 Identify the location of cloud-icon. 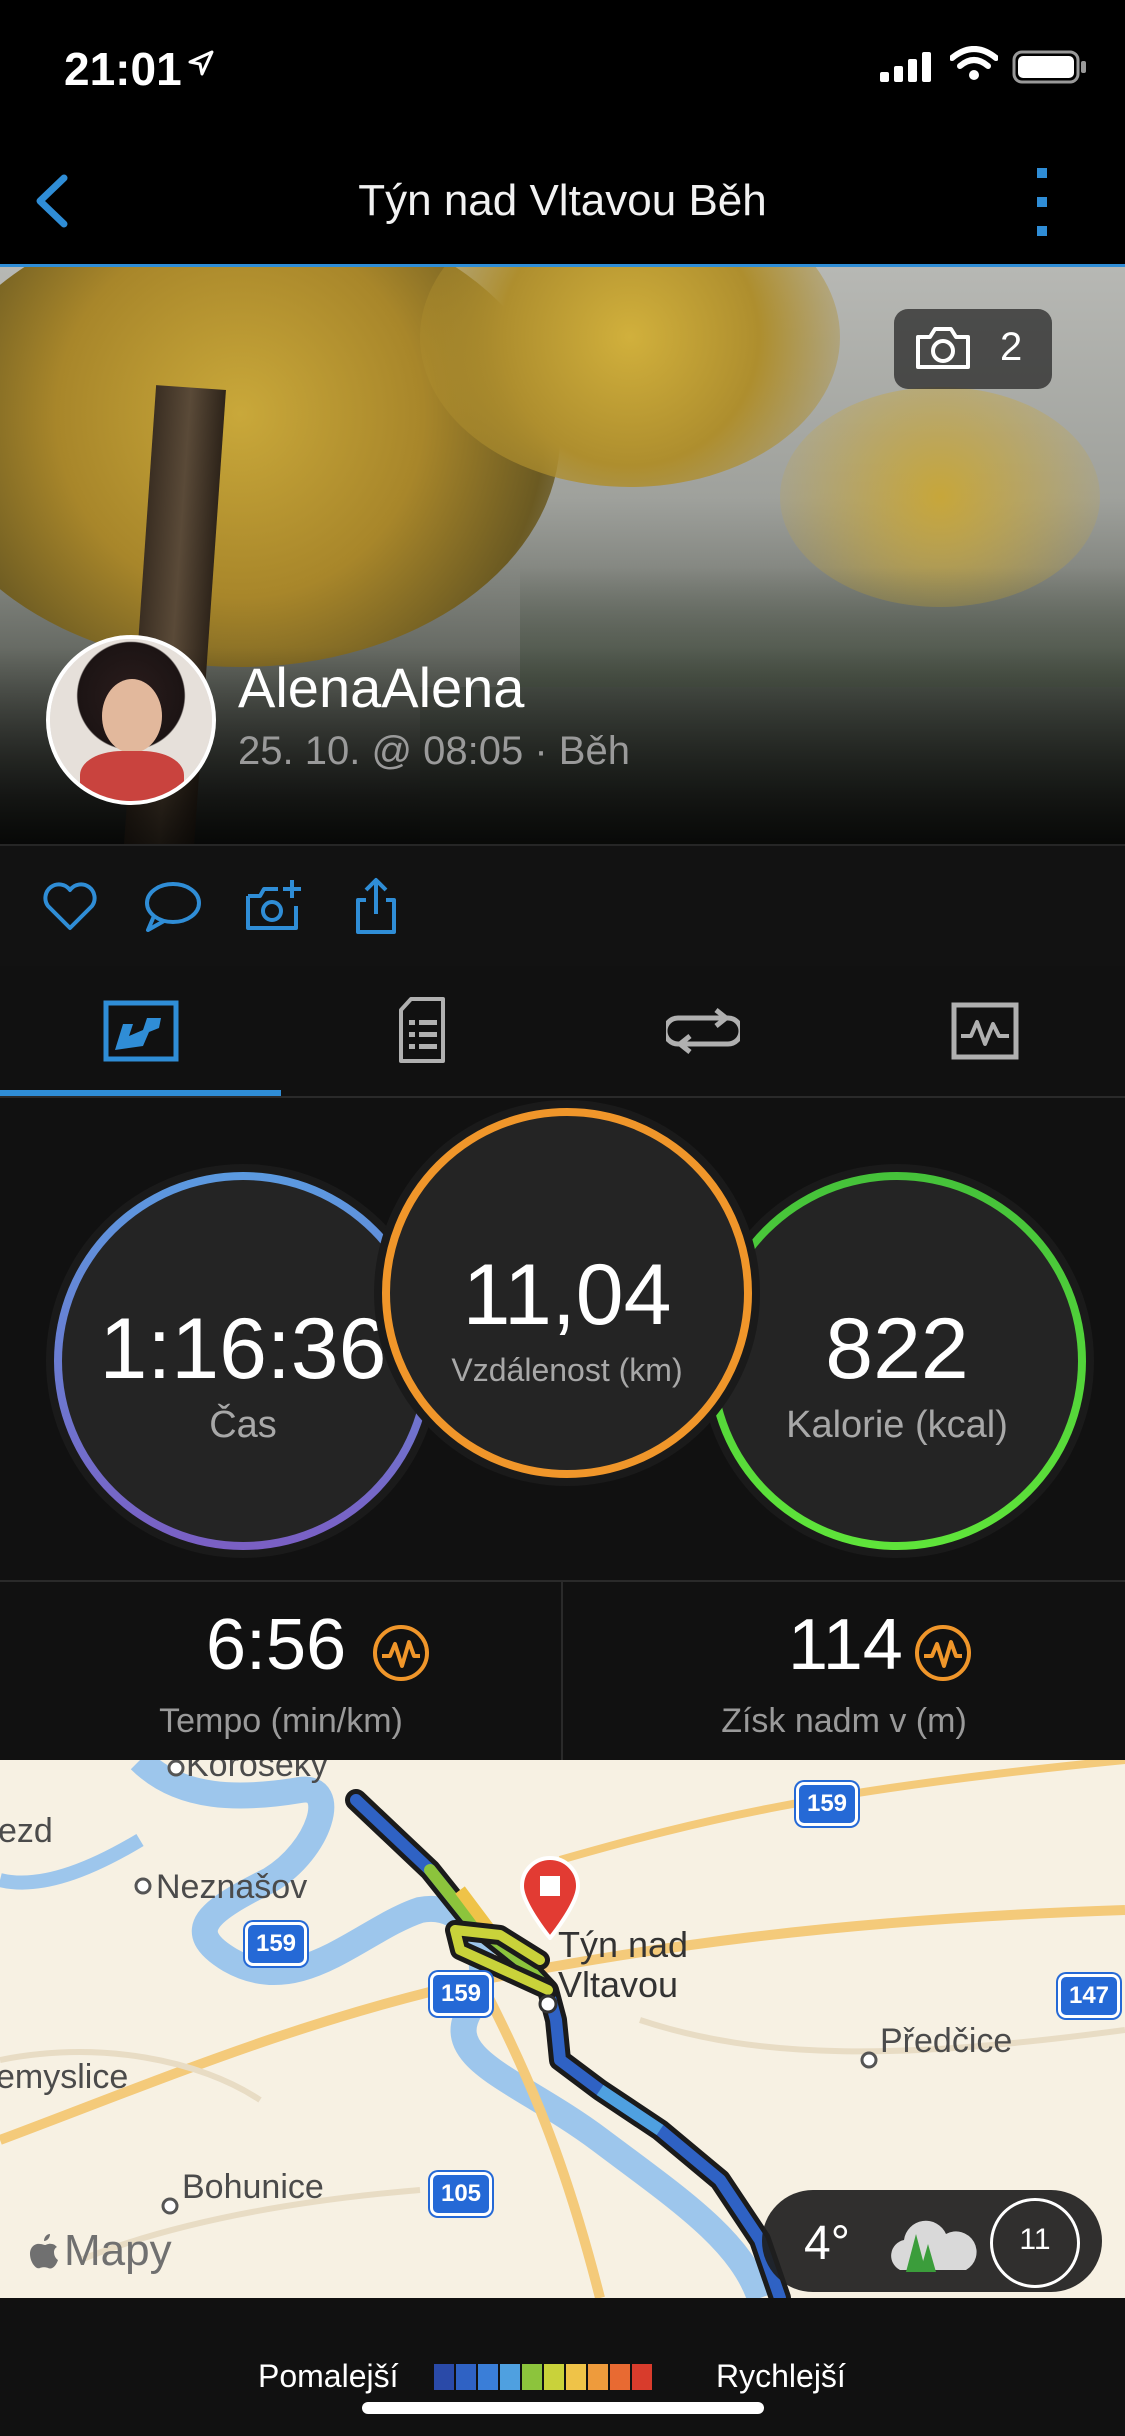
(934, 2246).